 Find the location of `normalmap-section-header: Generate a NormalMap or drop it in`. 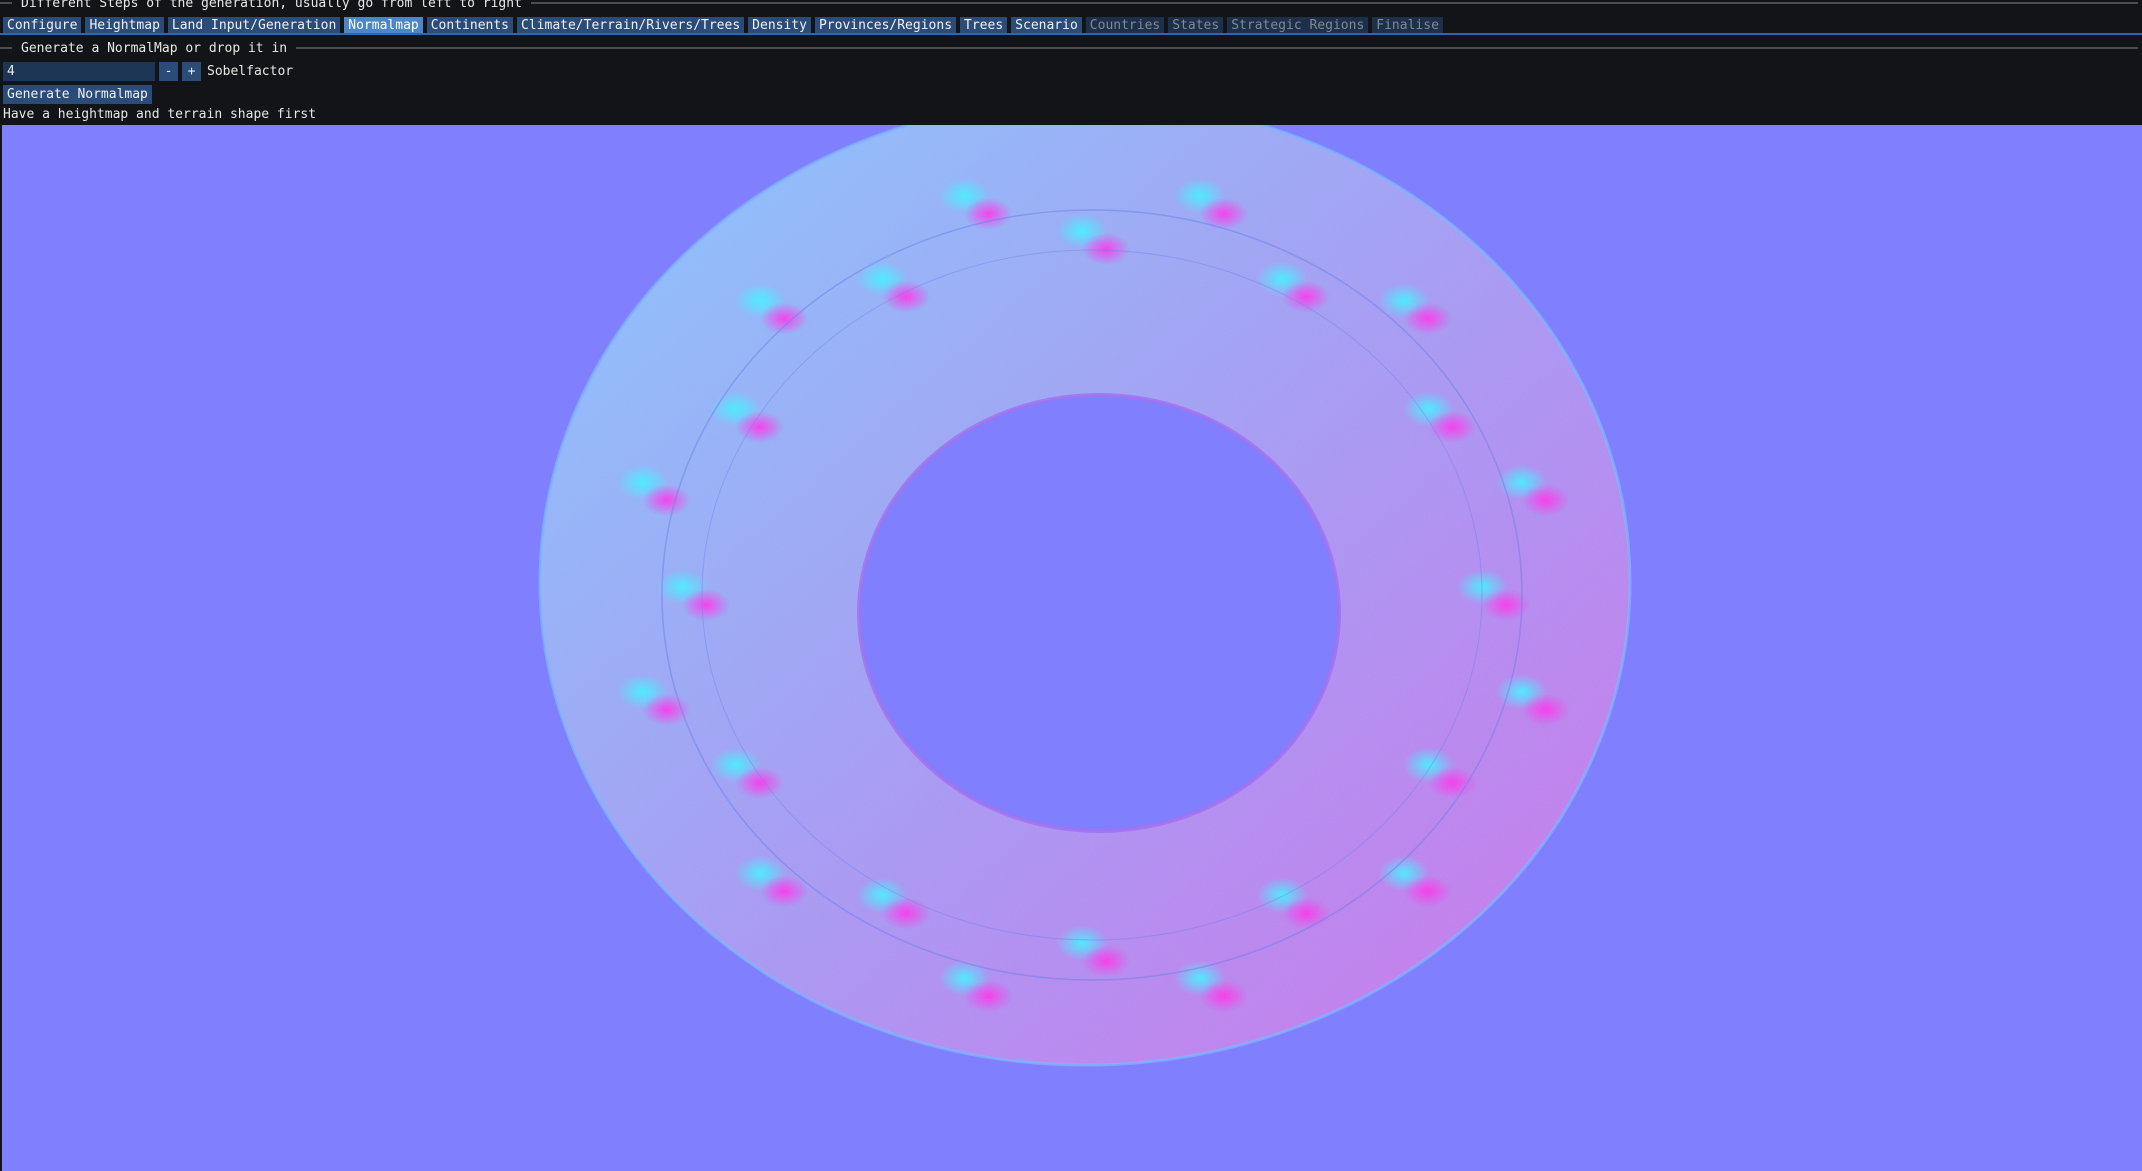

normalmap-section-header: Generate a NormalMap or drop it in is located at coordinates (1071, 48).